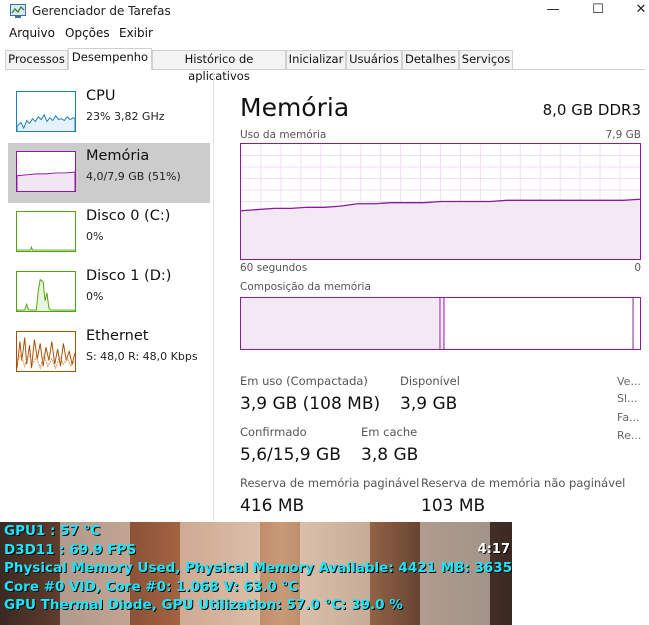 The image size is (649, 625). What do you see at coordinates (32, 33) in the screenshot?
I see `menu-arquivo: Arquivo` at bounding box center [32, 33].